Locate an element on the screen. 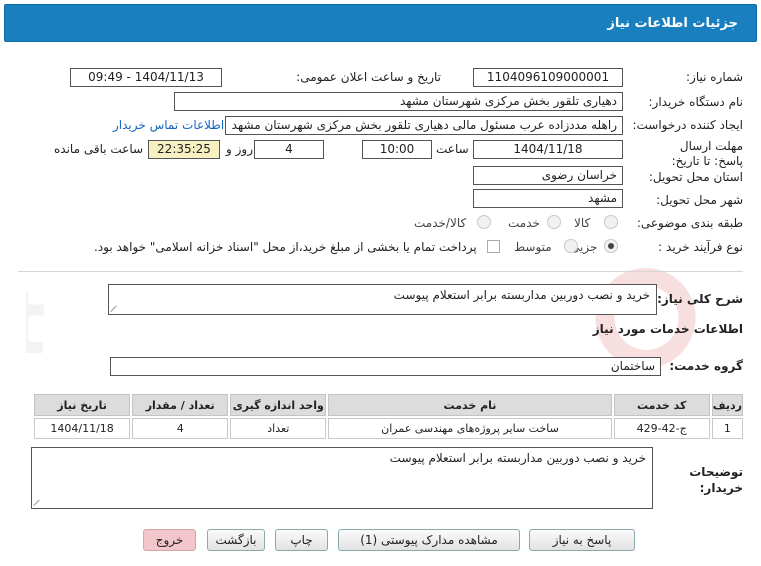  province-label: استان محل تحویل: is located at coordinates (695, 177).